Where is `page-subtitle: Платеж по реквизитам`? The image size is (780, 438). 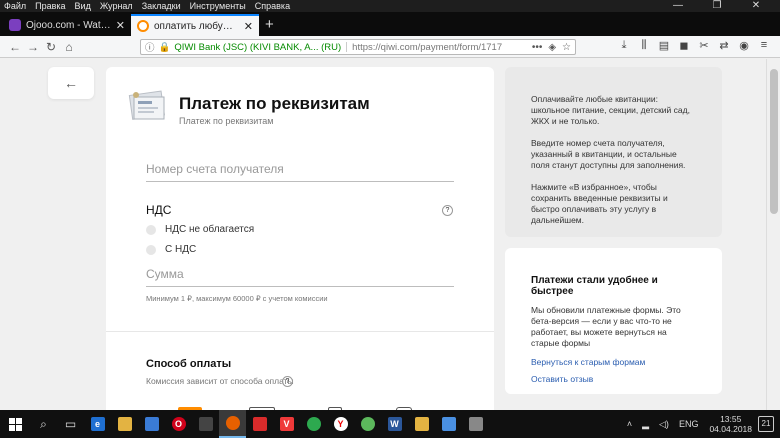
page-subtitle: Платеж по реквизитам is located at coordinates (226, 121).